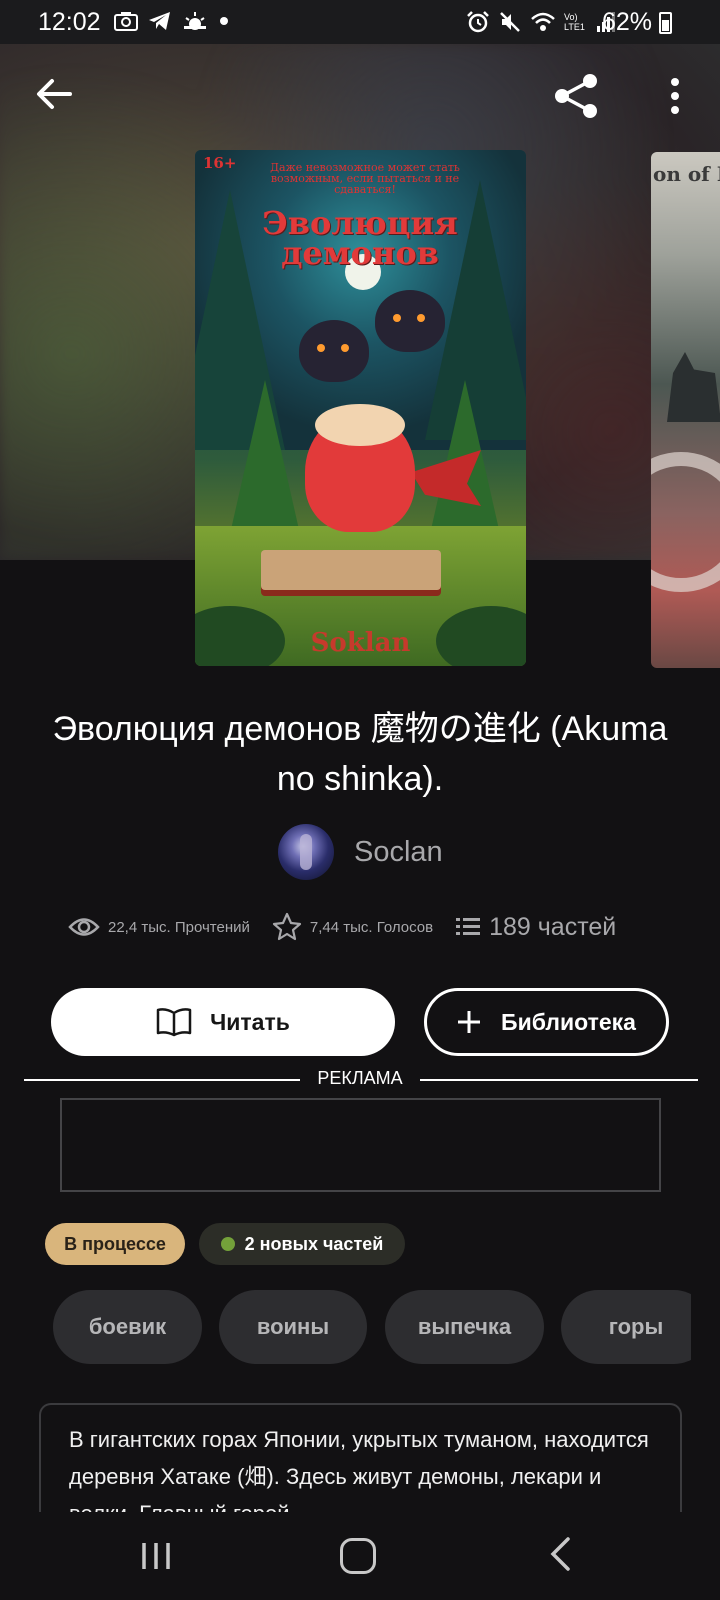 The image size is (720, 1600). Describe the element at coordinates (372, 1328) in the screenshot. I see `tags-row: боевик воины выпечка горы` at that location.